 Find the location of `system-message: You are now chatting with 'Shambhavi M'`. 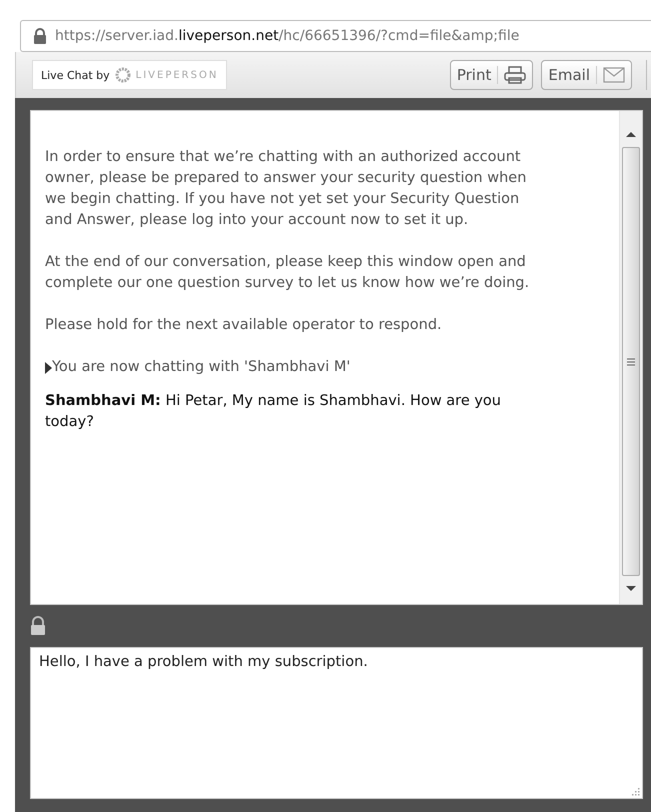

system-message: You are now chatting with 'Shambhavi M' is located at coordinates (201, 367).